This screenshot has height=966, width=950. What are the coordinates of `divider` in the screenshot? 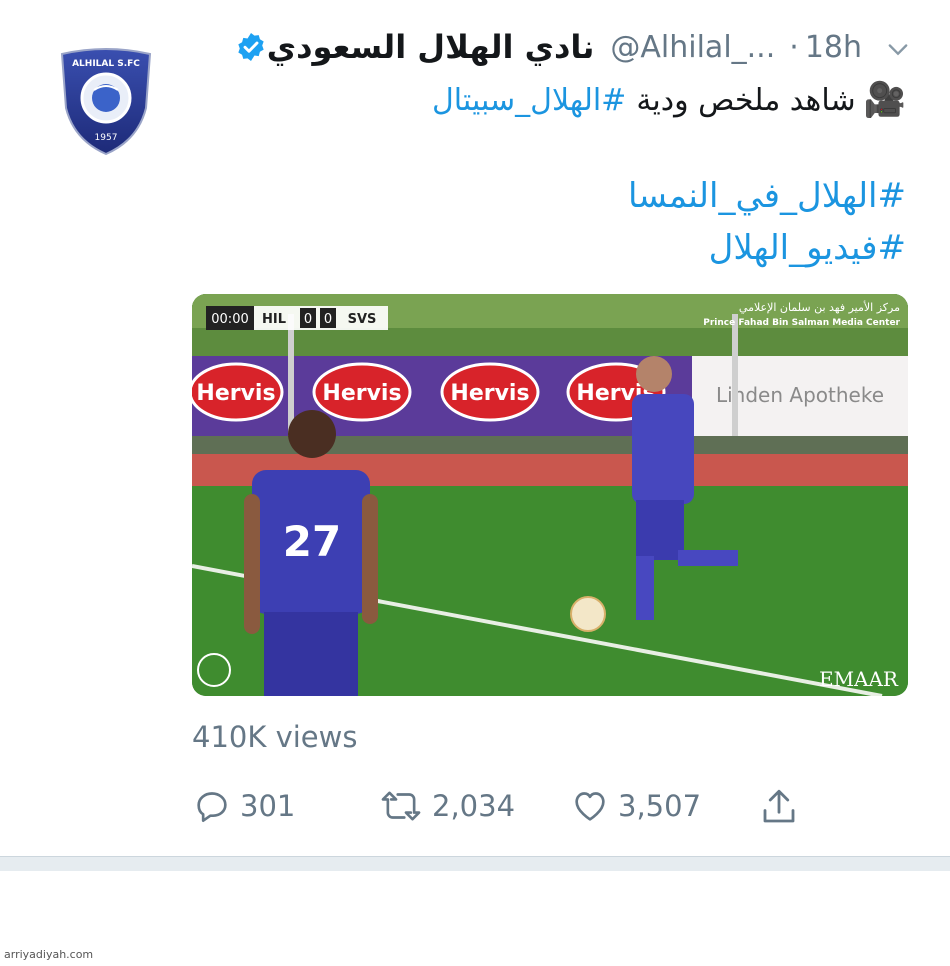 It's located at (475, 863).